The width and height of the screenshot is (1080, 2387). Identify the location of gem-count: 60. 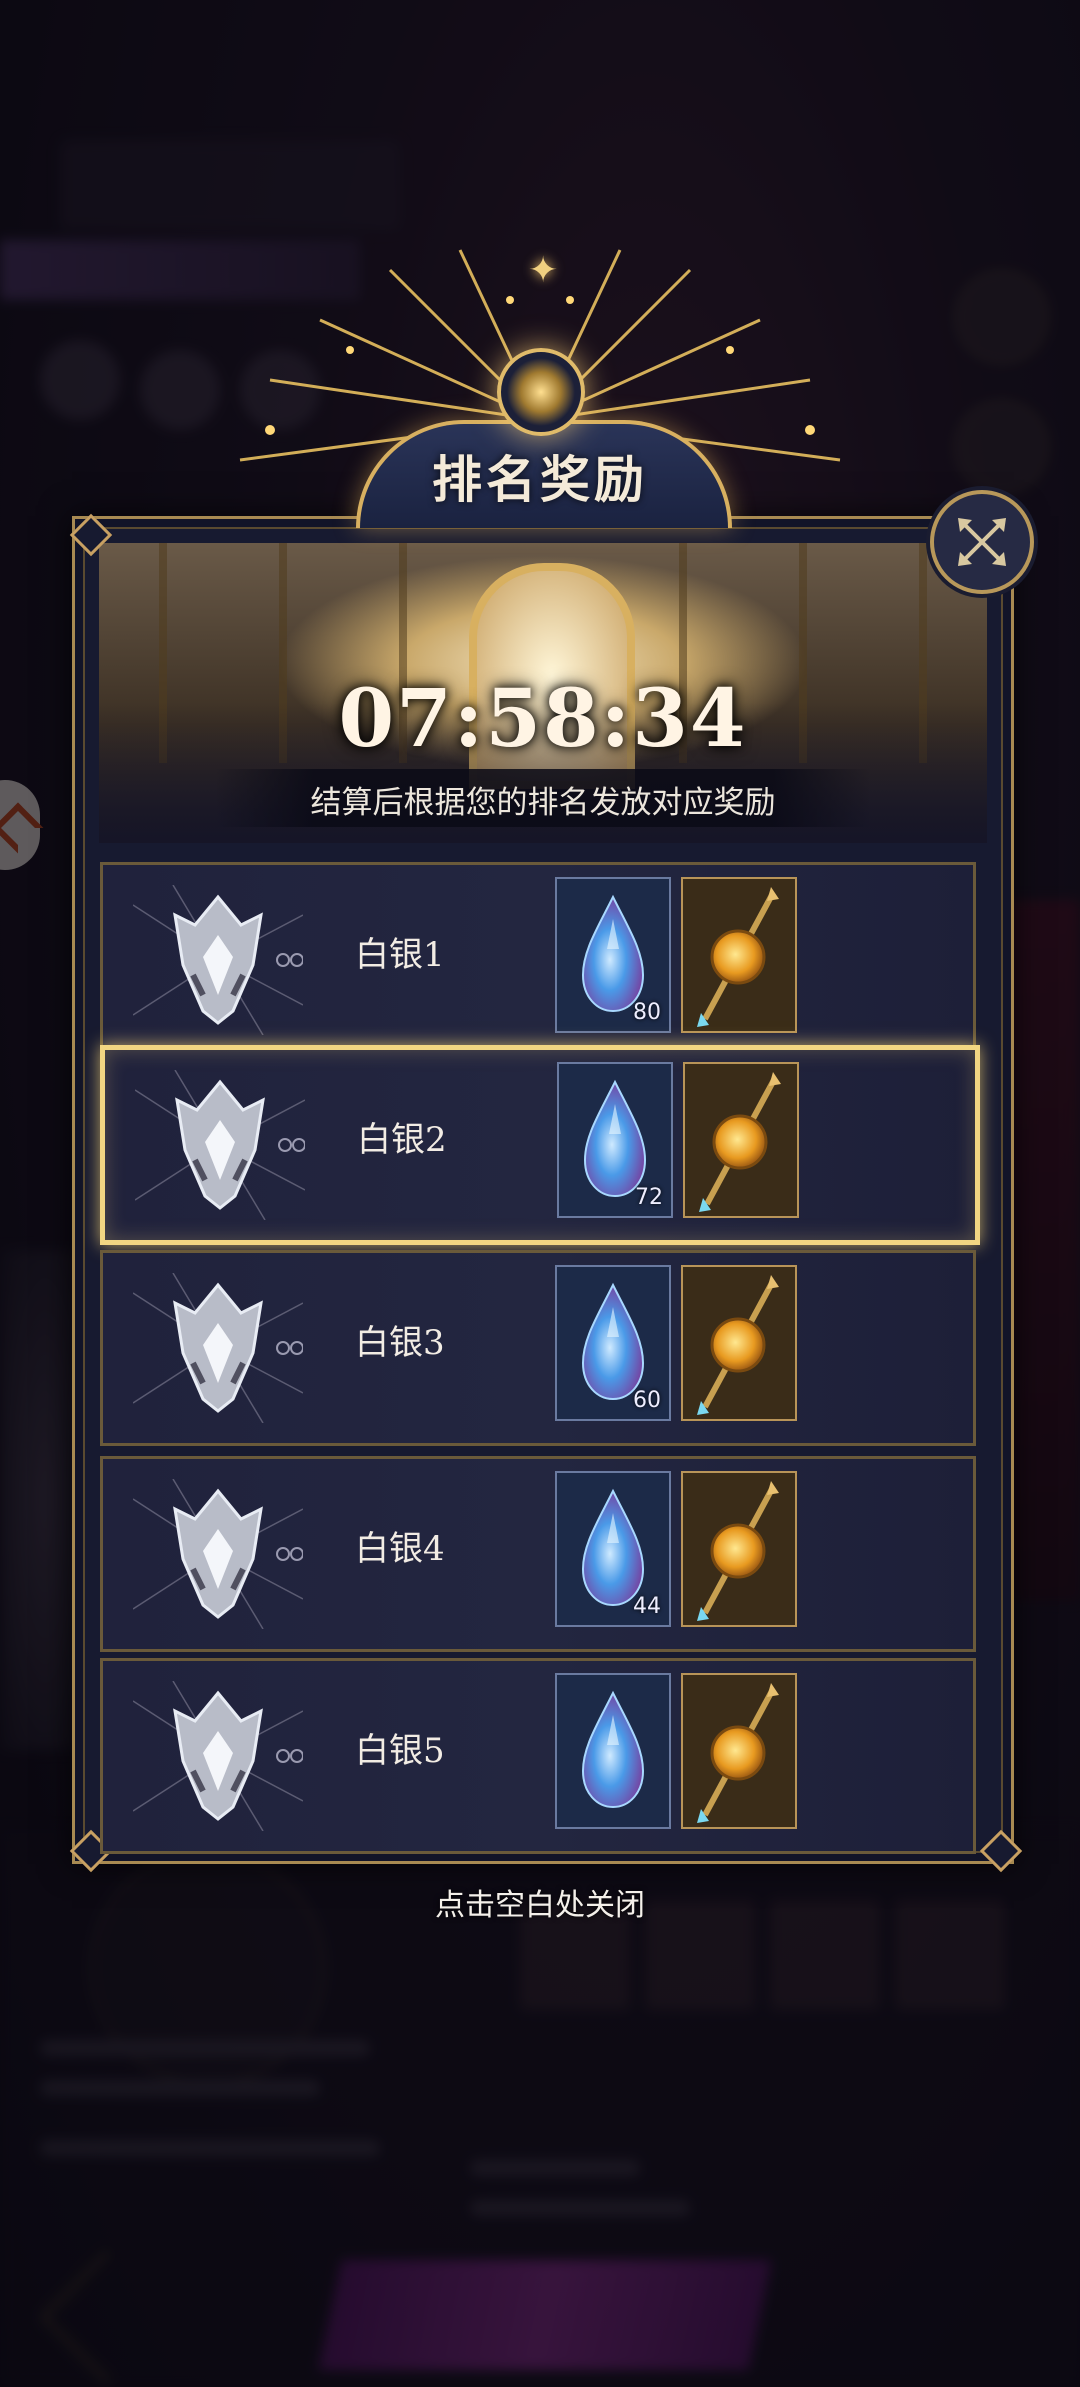
(647, 1400).